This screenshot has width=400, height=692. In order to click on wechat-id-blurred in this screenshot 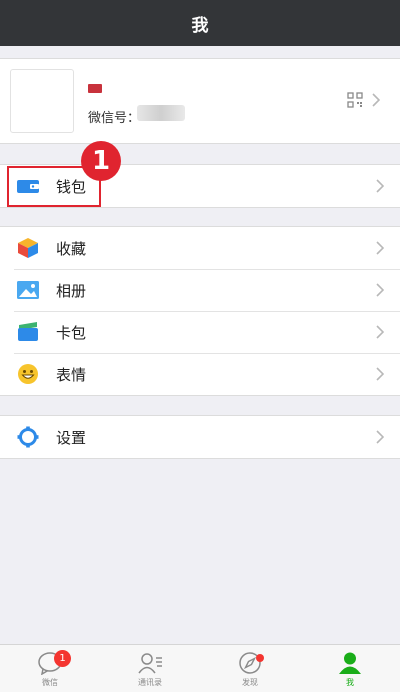, I will do `click(161, 113)`.